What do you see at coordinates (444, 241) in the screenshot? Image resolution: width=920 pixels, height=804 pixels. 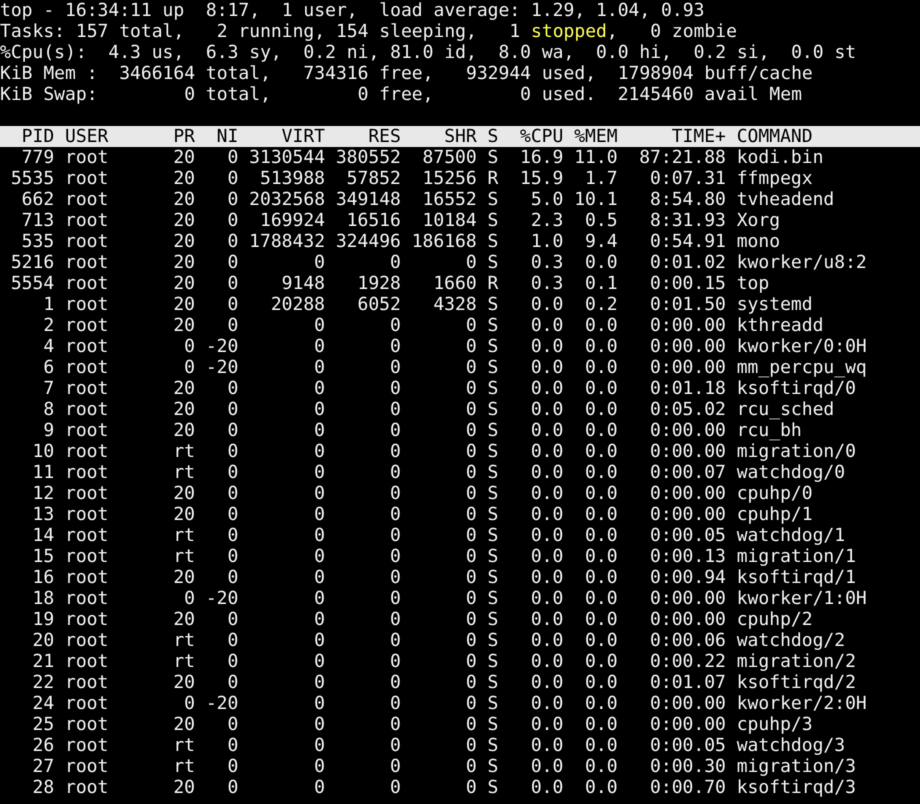 I see `table-cell: 186168` at bounding box center [444, 241].